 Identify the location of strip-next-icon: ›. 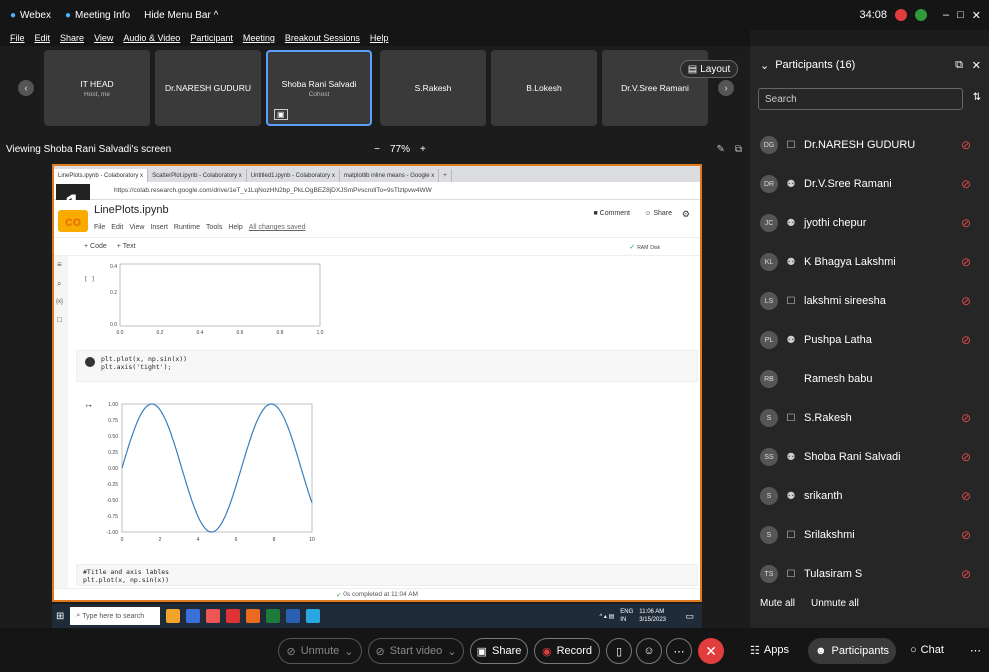
(726, 88).